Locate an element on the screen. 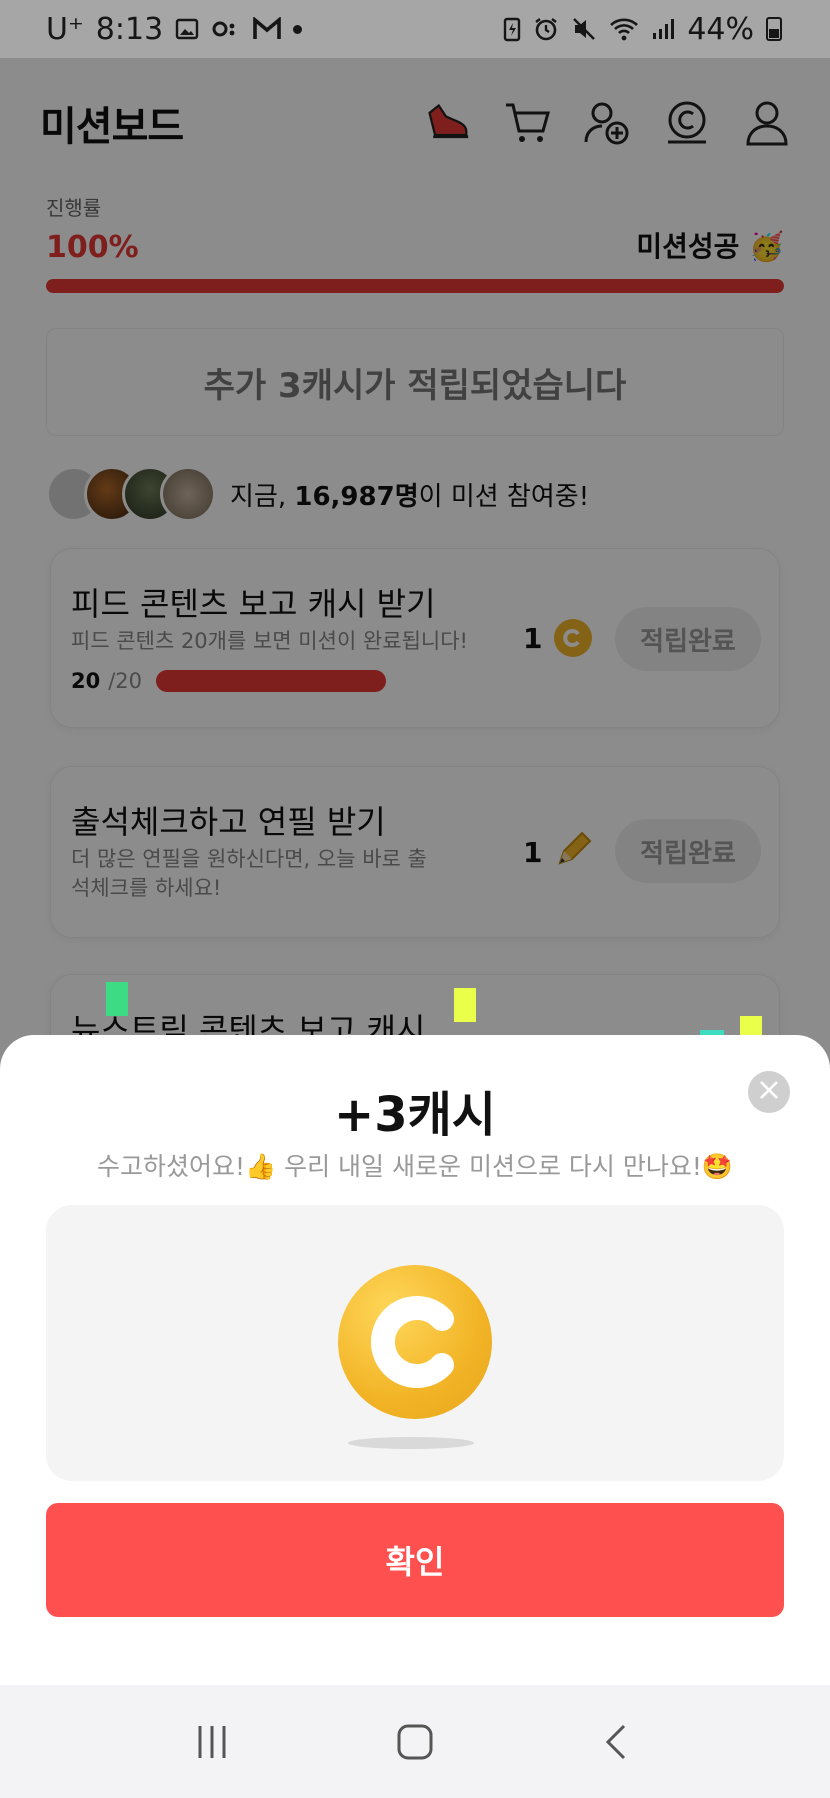 The image size is (830, 1798). reward-illustration is located at coordinates (415, 1343).